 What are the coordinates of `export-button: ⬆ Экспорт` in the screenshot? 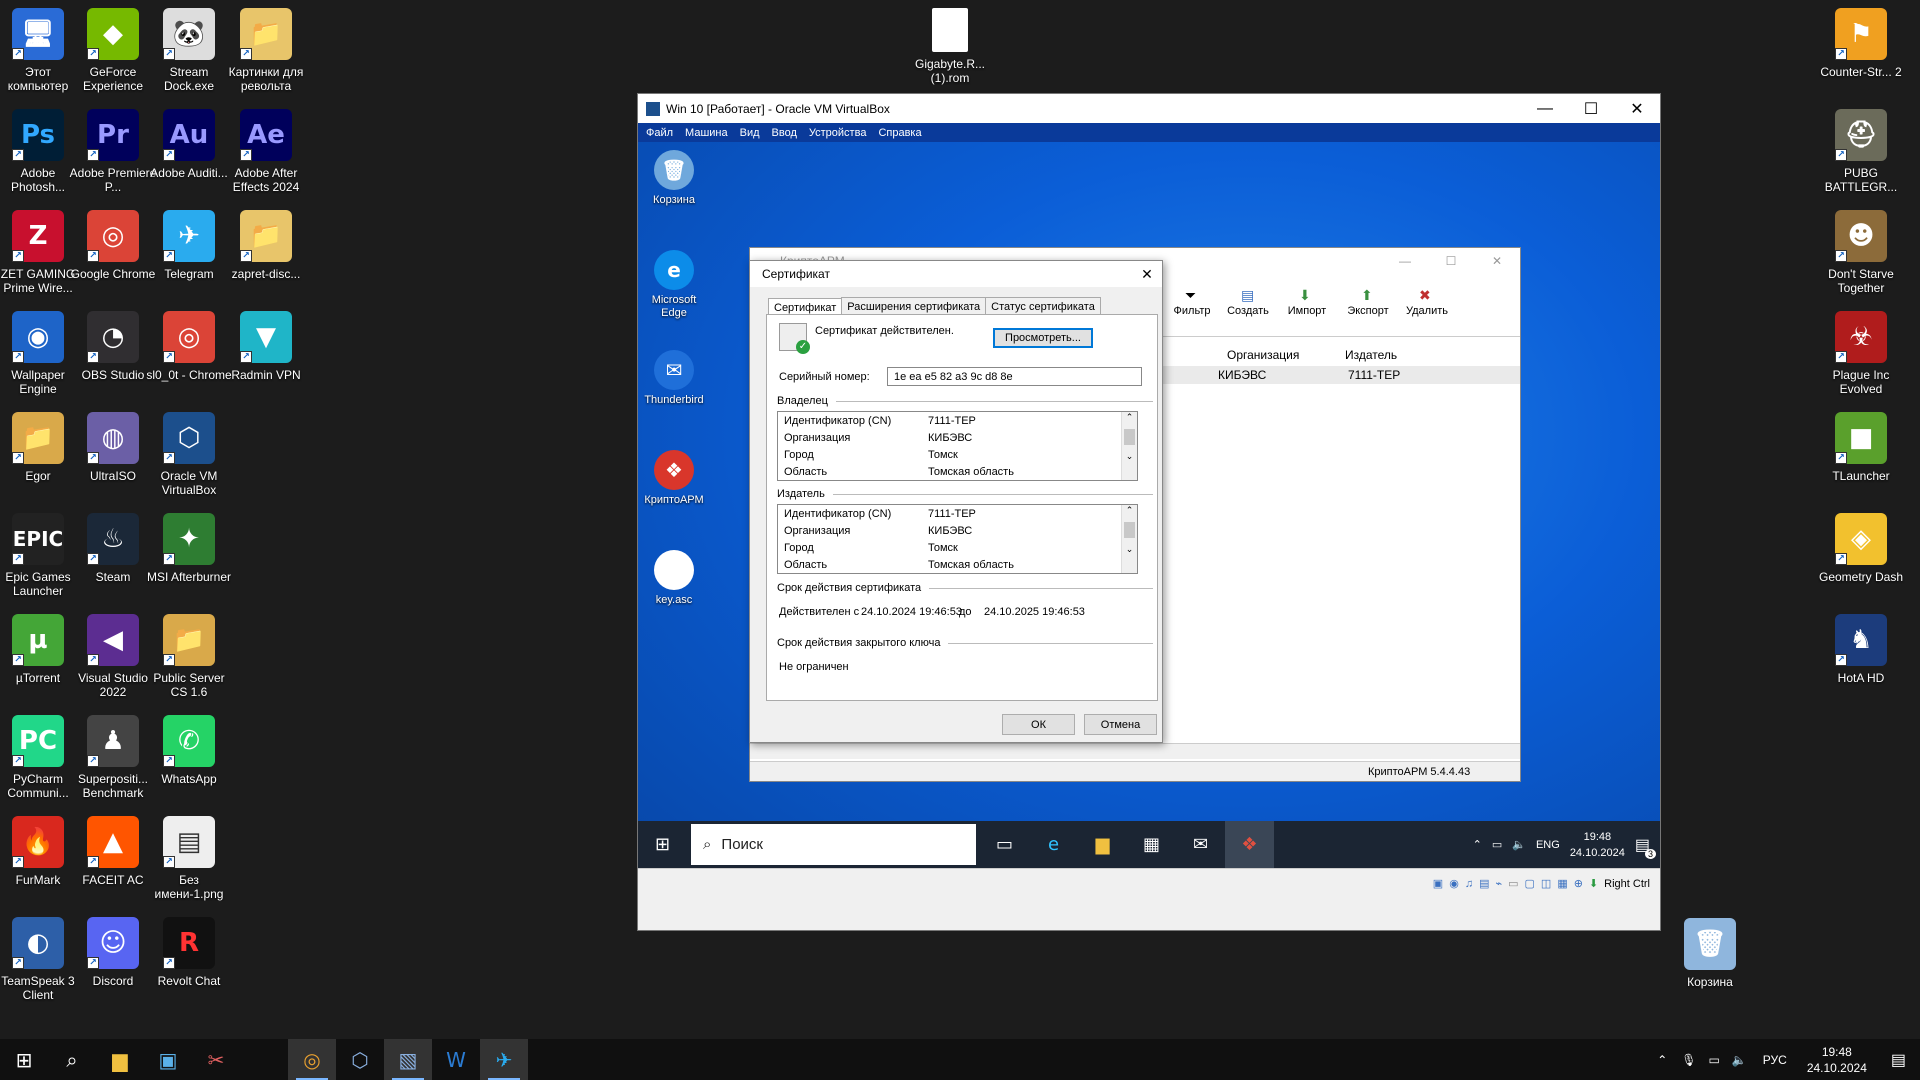 It's located at (1368, 307).